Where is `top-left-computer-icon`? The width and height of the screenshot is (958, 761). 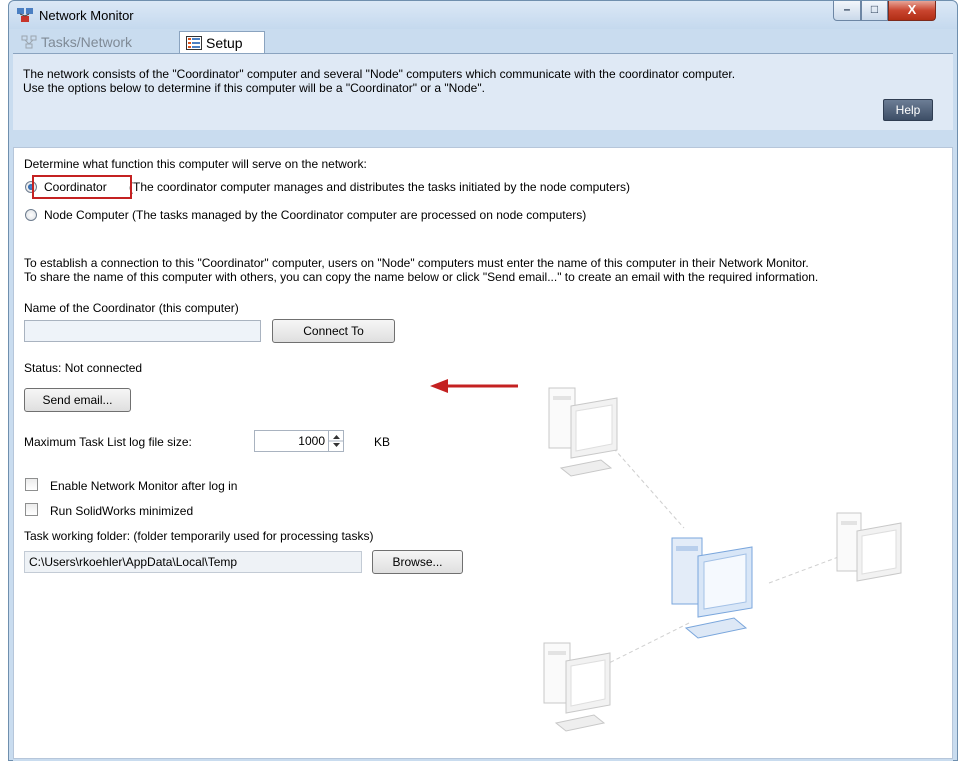 top-left-computer-icon is located at coordinates (583, 432).